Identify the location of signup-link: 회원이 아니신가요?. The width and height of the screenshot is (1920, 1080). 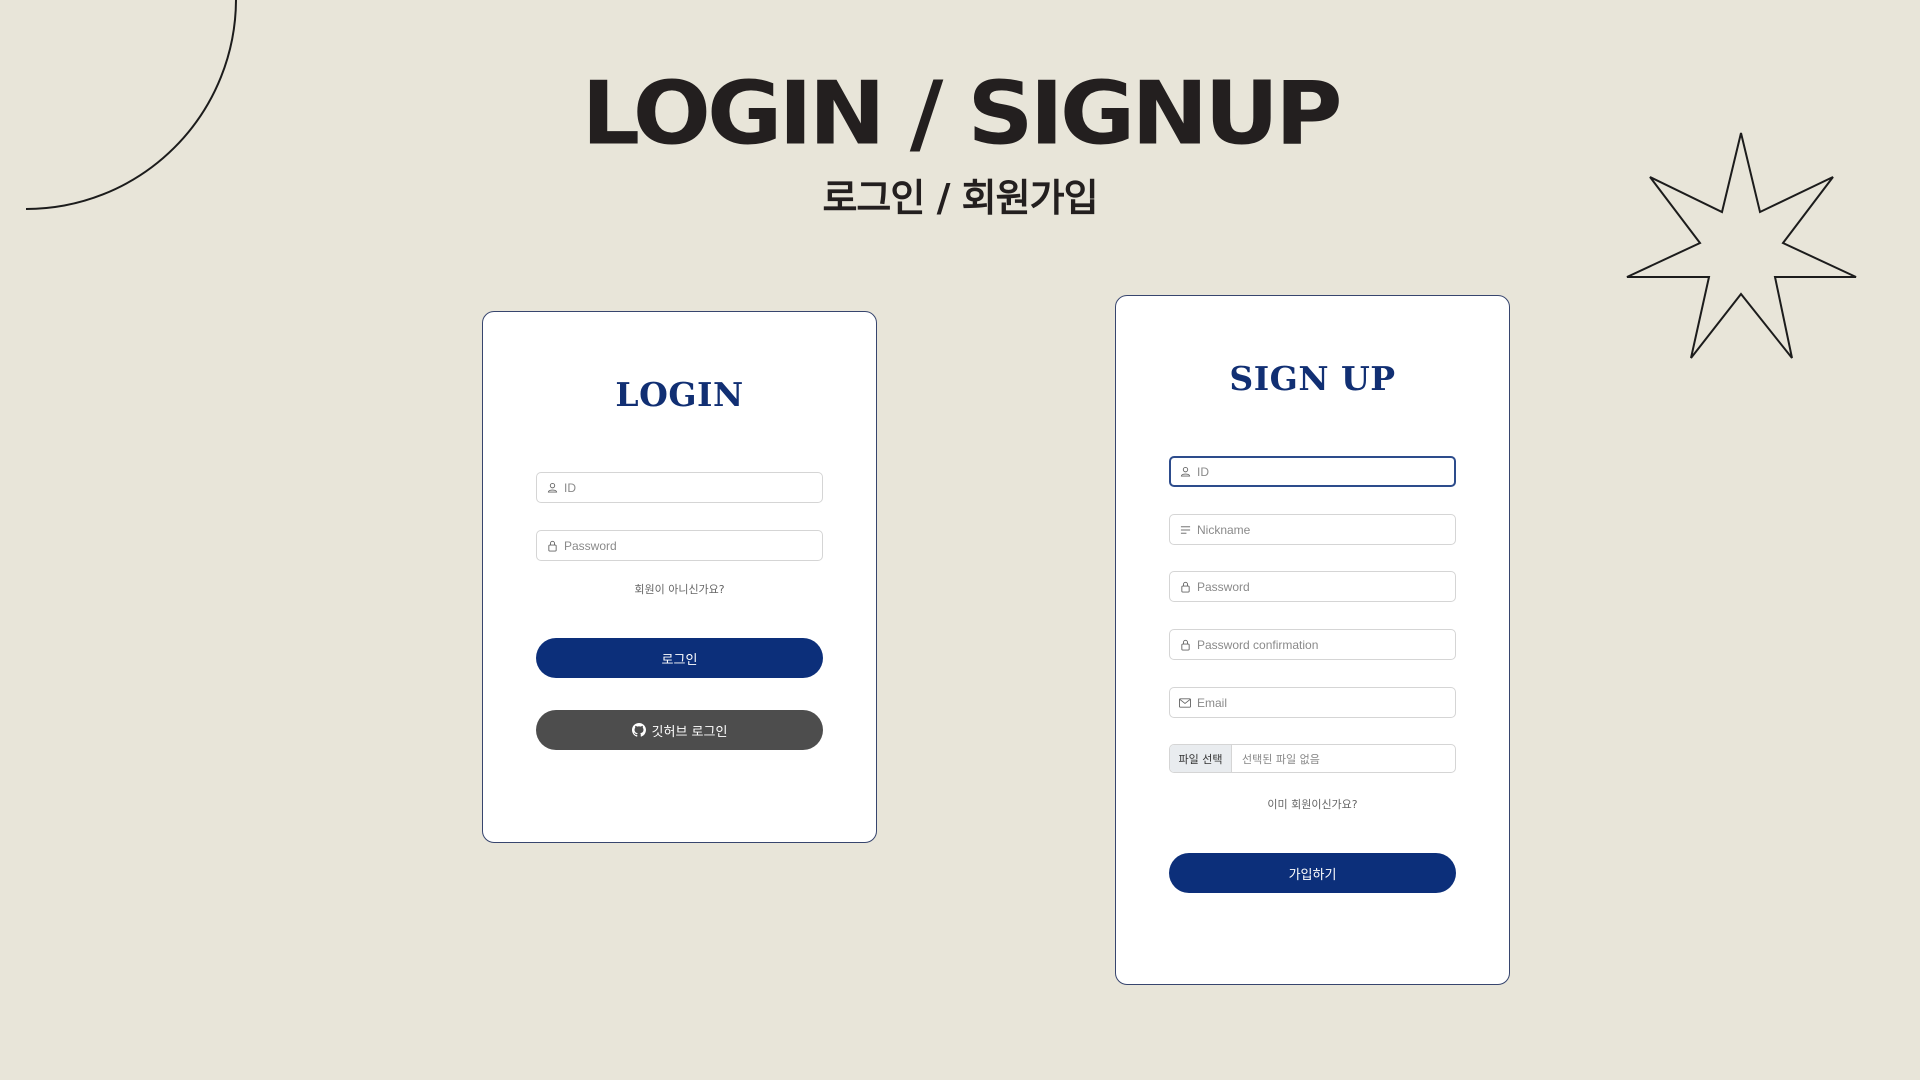
(679, 589).